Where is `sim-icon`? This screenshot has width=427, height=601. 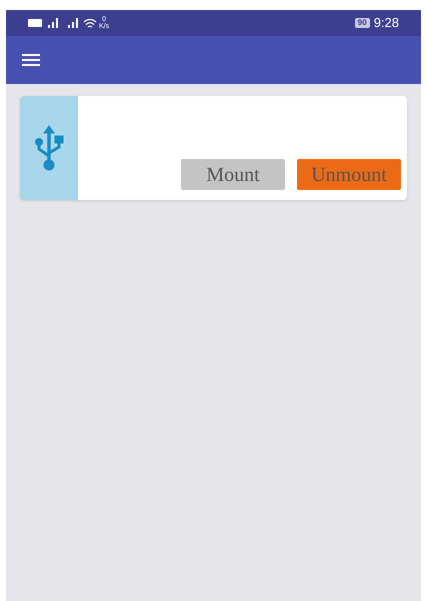 sim-icon is located at coordinates (35, 23).